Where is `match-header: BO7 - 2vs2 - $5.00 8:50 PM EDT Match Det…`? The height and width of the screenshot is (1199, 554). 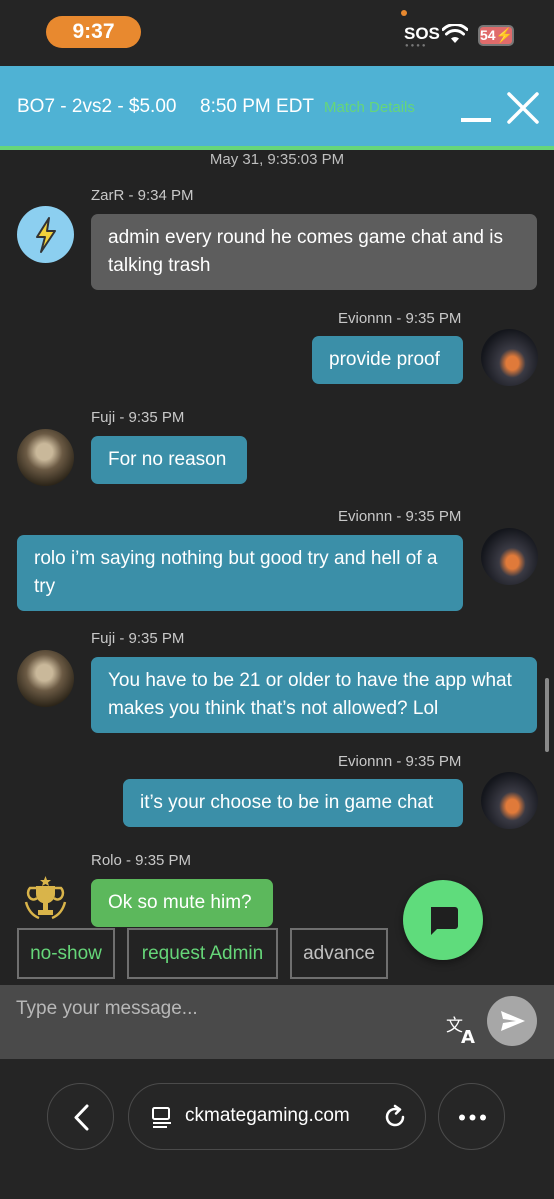
match-header: BO7 - 2vs2 - $5.00 8:50 PM EDT Match Det… is located at coordinates (277, 108).